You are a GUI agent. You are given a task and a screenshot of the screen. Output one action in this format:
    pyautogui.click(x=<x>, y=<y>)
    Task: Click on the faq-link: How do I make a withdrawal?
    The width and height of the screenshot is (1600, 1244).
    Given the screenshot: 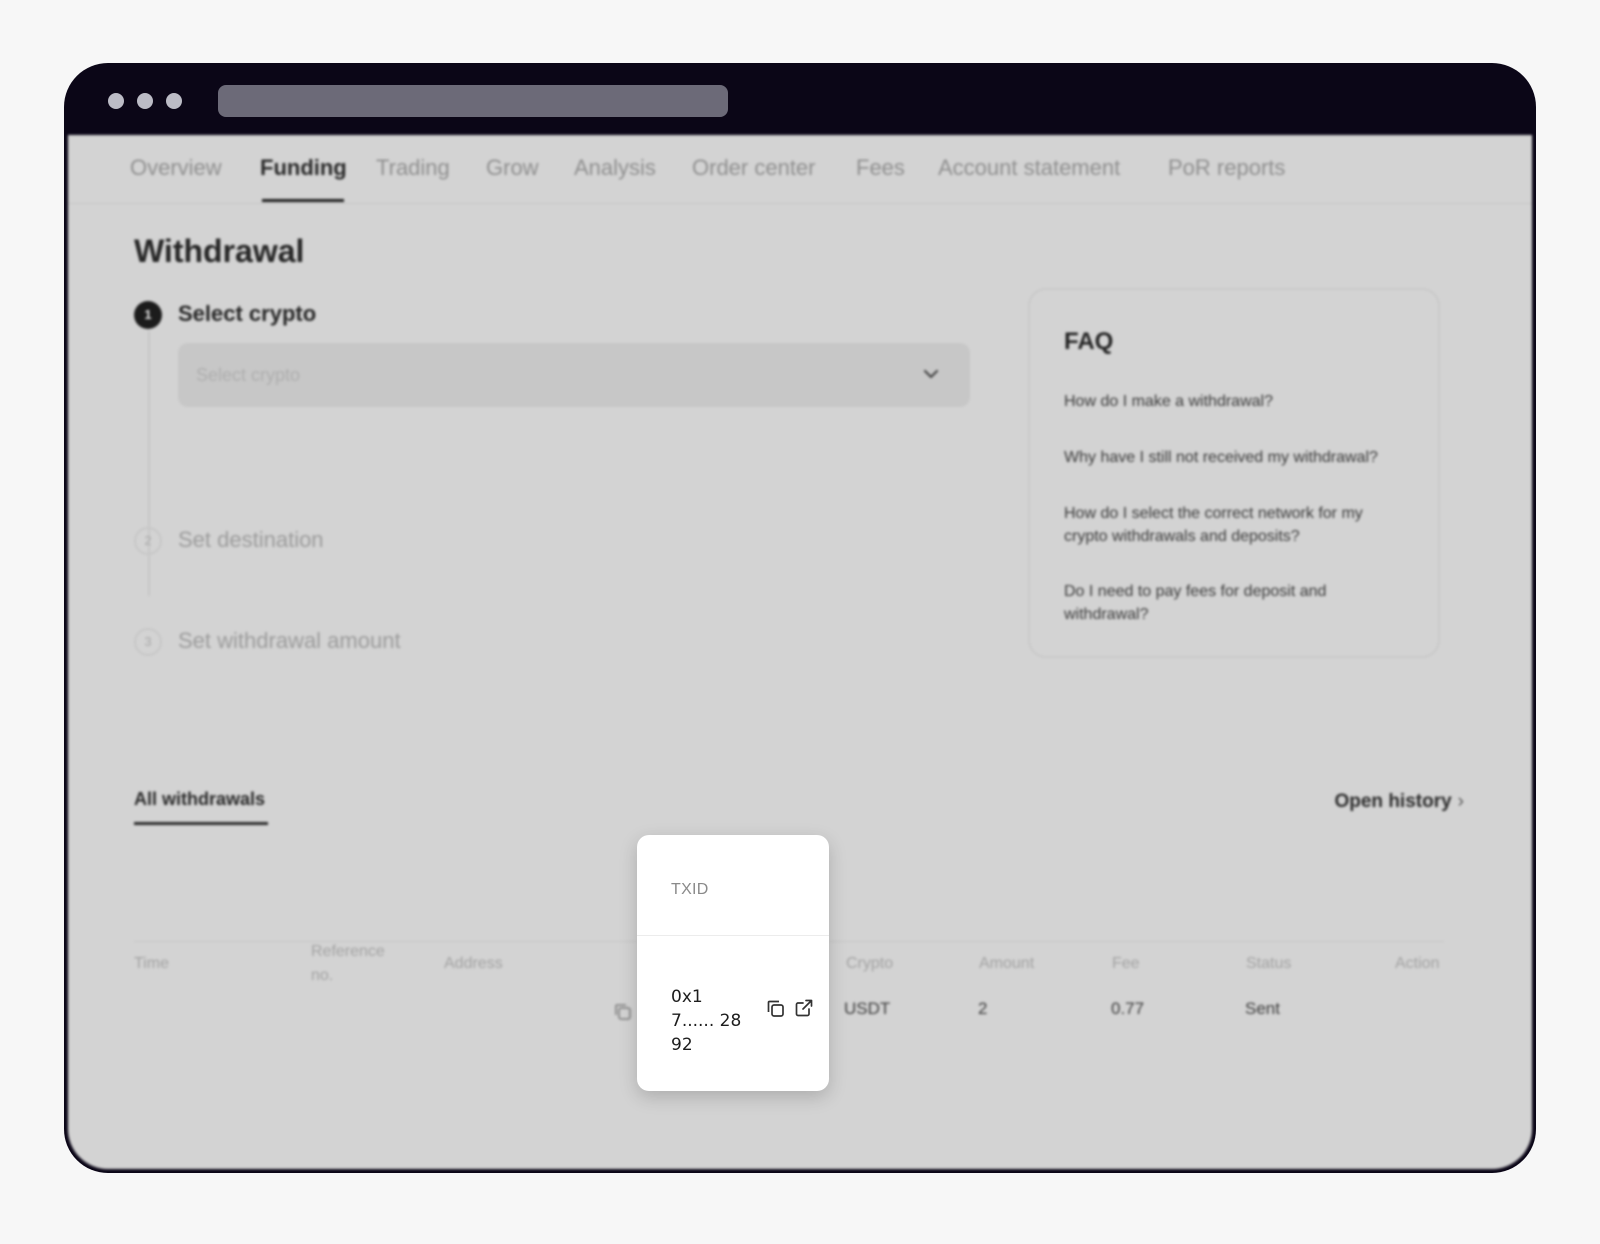 What is the action you would take?
    pyautogui.click(x=1234, y=401)
    